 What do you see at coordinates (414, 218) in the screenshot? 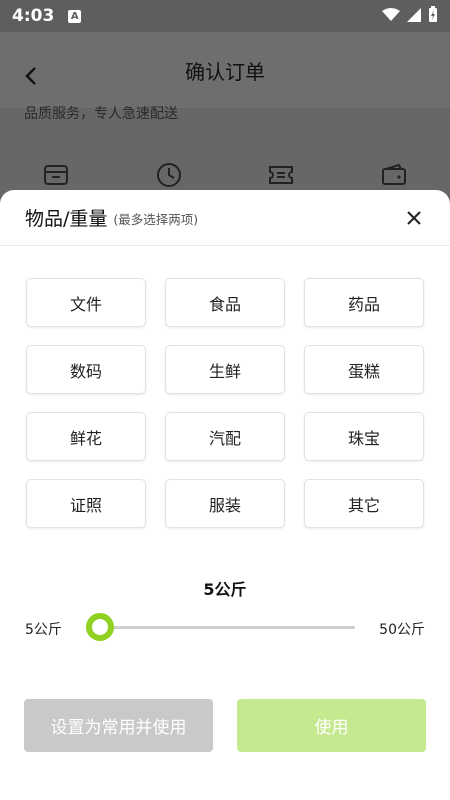
I see `close-icon` at bounding box center [414, 218].